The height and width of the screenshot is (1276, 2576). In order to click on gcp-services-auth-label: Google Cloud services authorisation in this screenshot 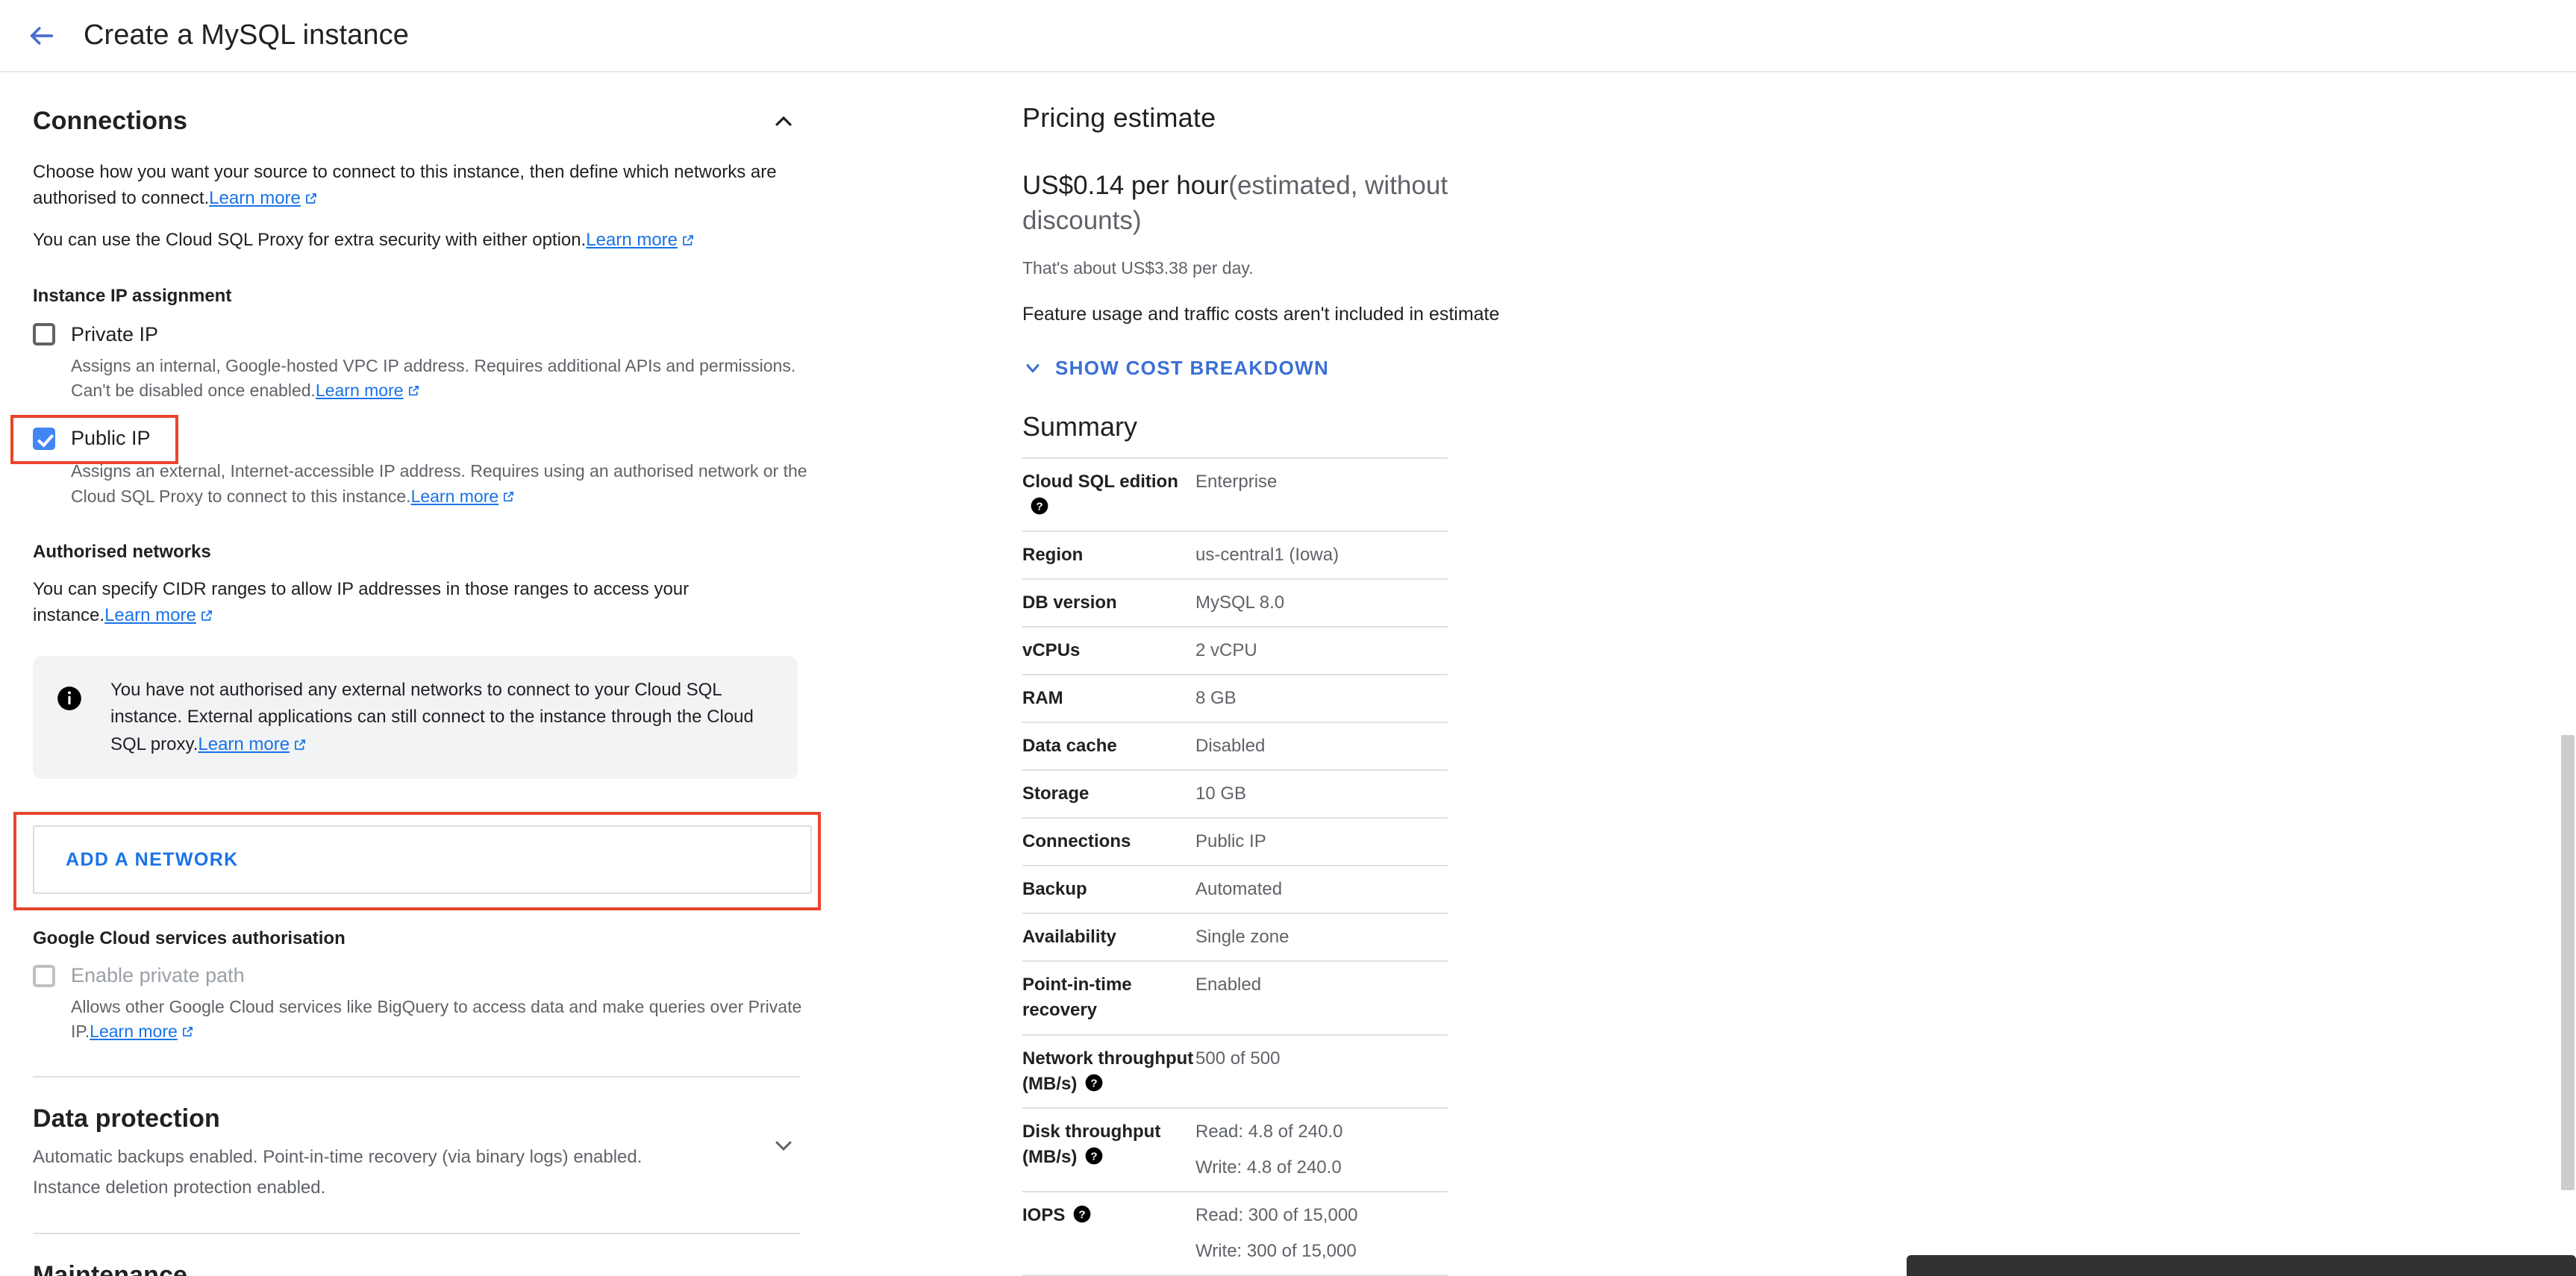, I will do `click(189, 938)`.